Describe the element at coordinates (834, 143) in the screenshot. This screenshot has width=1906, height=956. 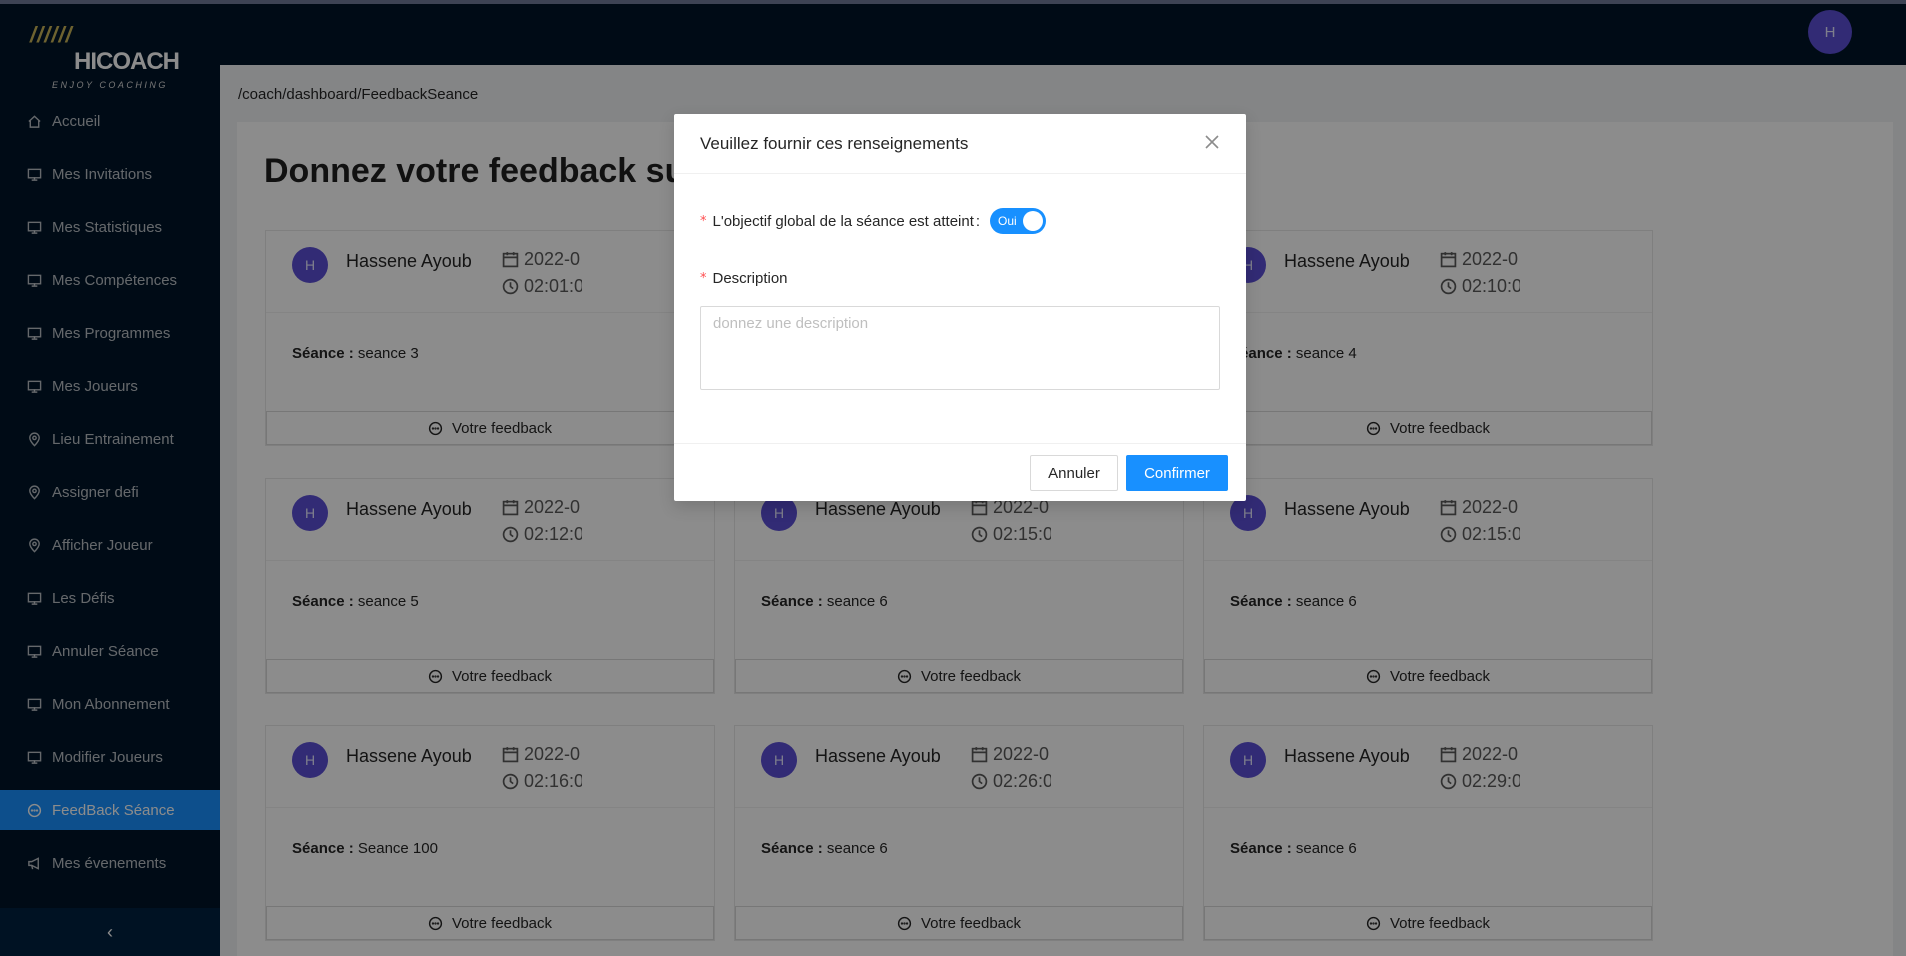
I see `modal-title: Veuillez fournir ces renseignements` at that location.